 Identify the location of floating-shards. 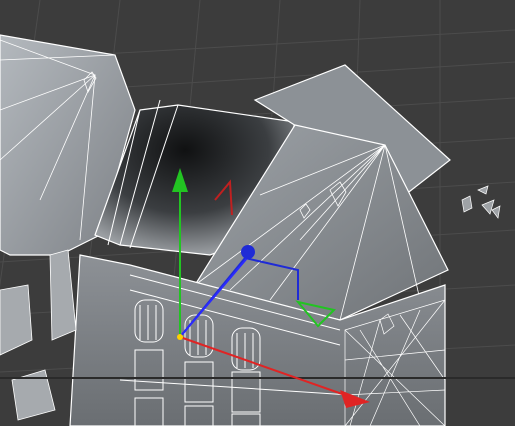
(481, 202).